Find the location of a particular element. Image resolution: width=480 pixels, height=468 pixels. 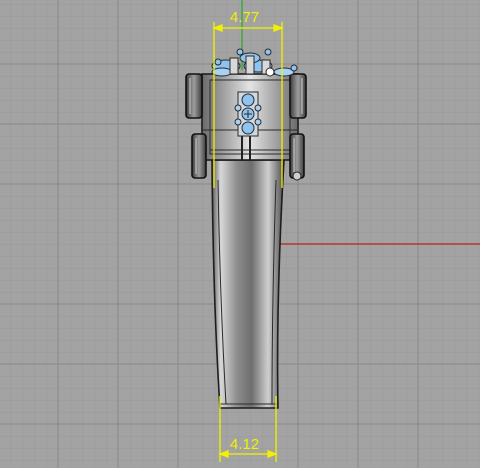

gem-stack-center is located at coordinates (248, 114).